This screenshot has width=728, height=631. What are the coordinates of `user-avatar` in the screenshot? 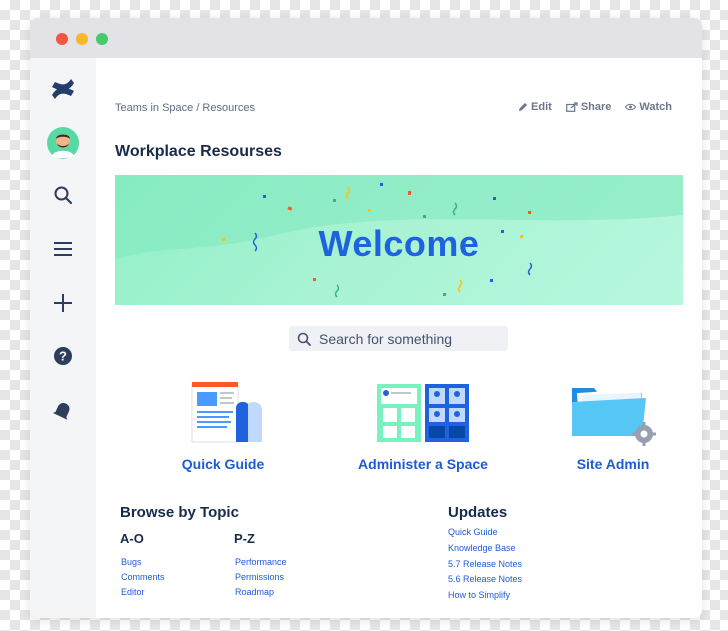 It's located at (63, 143).